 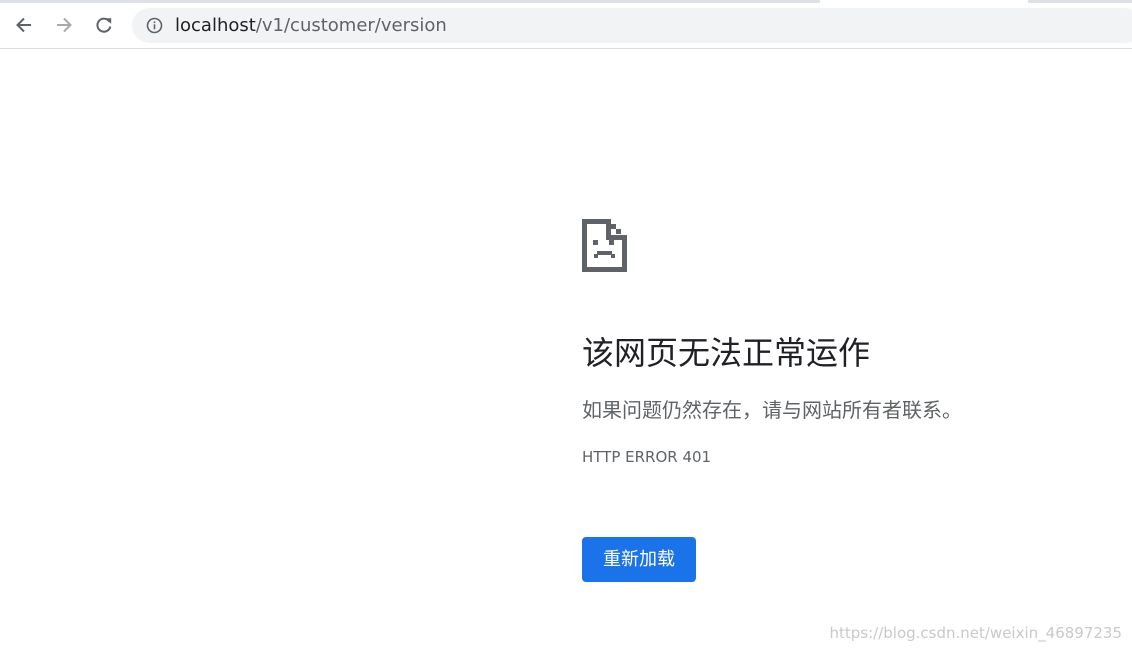 I want to click on reload-button, so click(x=104, y=25).